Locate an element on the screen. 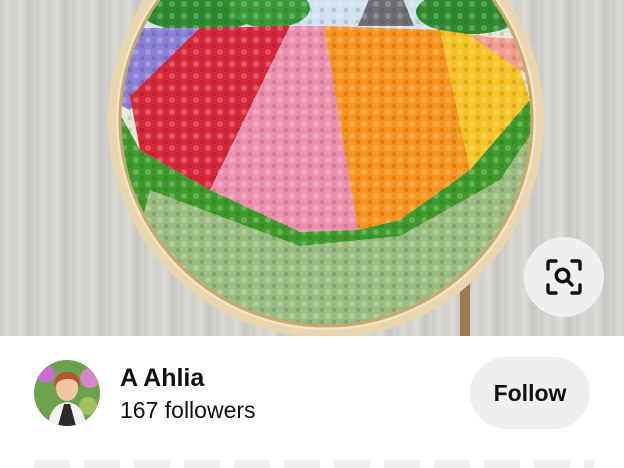  creator-follower-count: 167 followers is located at coordinates (188, 410).